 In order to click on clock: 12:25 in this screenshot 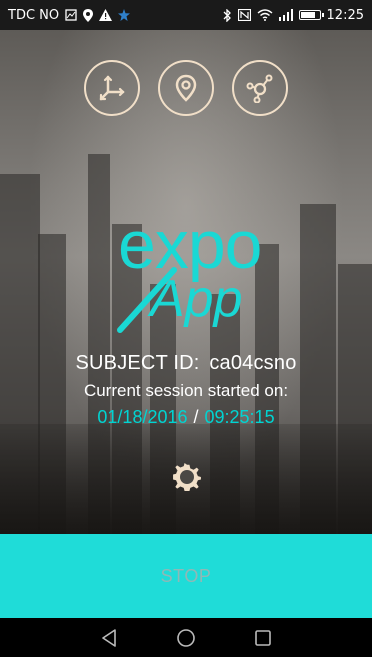, I will do `click(345, 15)`.